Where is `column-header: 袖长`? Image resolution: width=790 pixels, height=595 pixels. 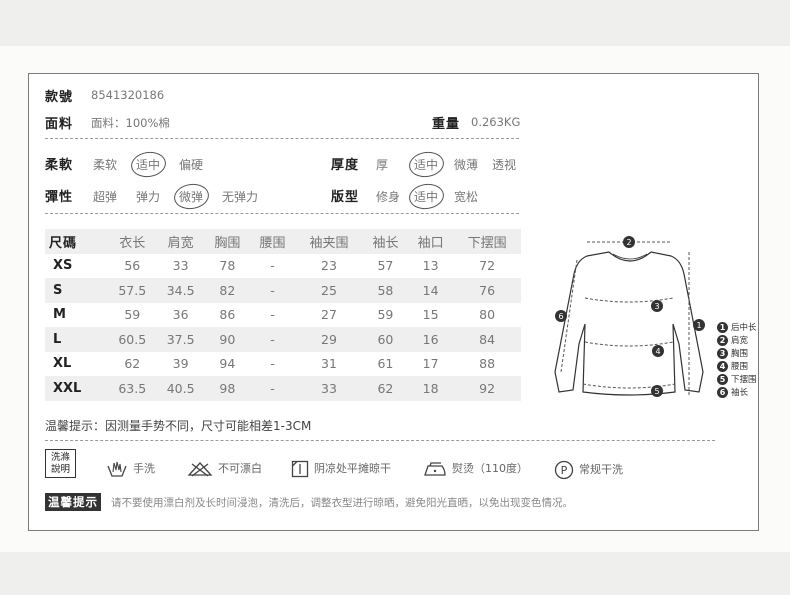 column-header: 袖长 is located at coordinates (385, 241).